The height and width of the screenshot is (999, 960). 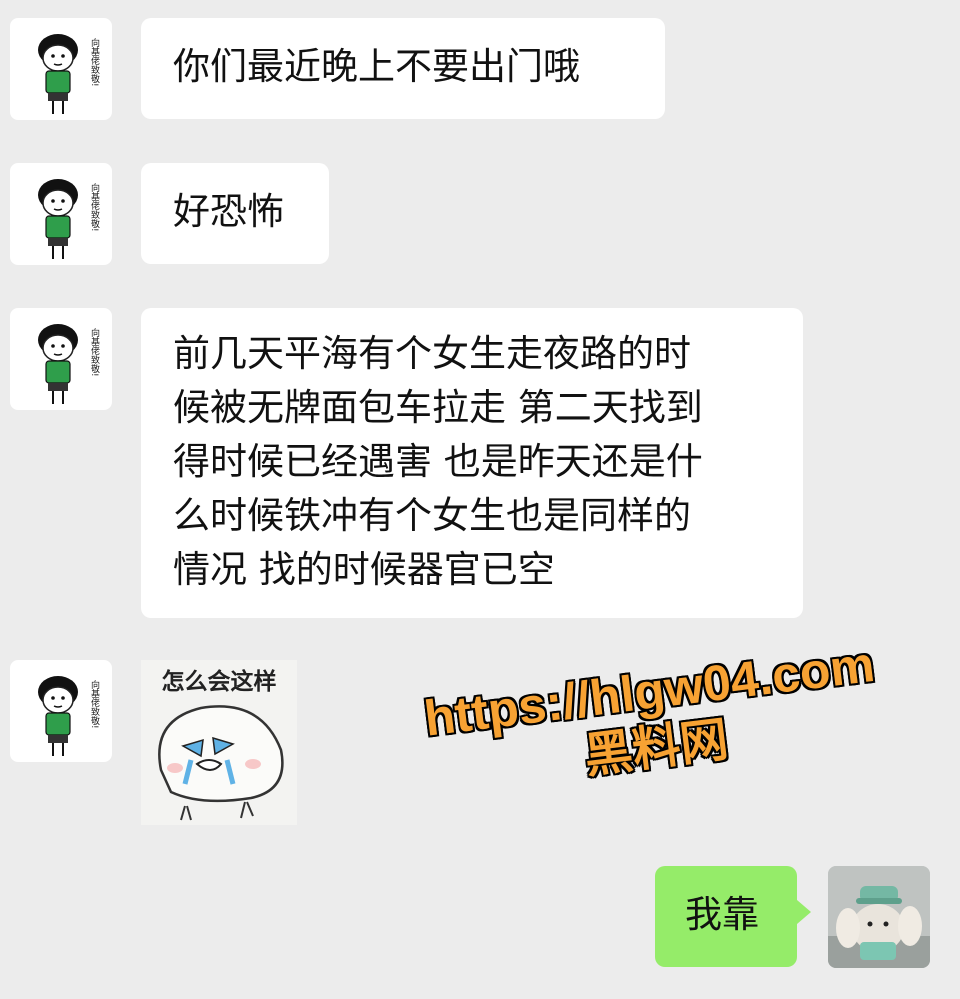 I want to click on message-text-line: 候被无牌面包车拉走 第二天找到, so click(x=438, y=407).